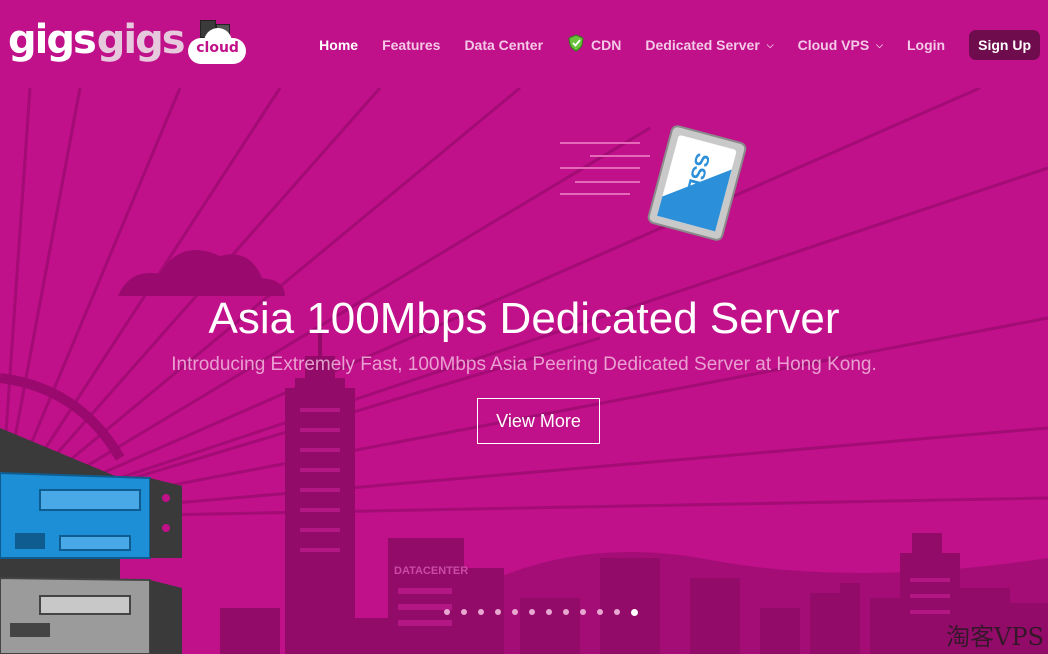 Image resolution: width=1048 pixels, height=654 pixels. Describe the element at coordinates (702, 45) in the screenshot. I see `nav-dedicated-server-label: Dedicated Server` at that location.